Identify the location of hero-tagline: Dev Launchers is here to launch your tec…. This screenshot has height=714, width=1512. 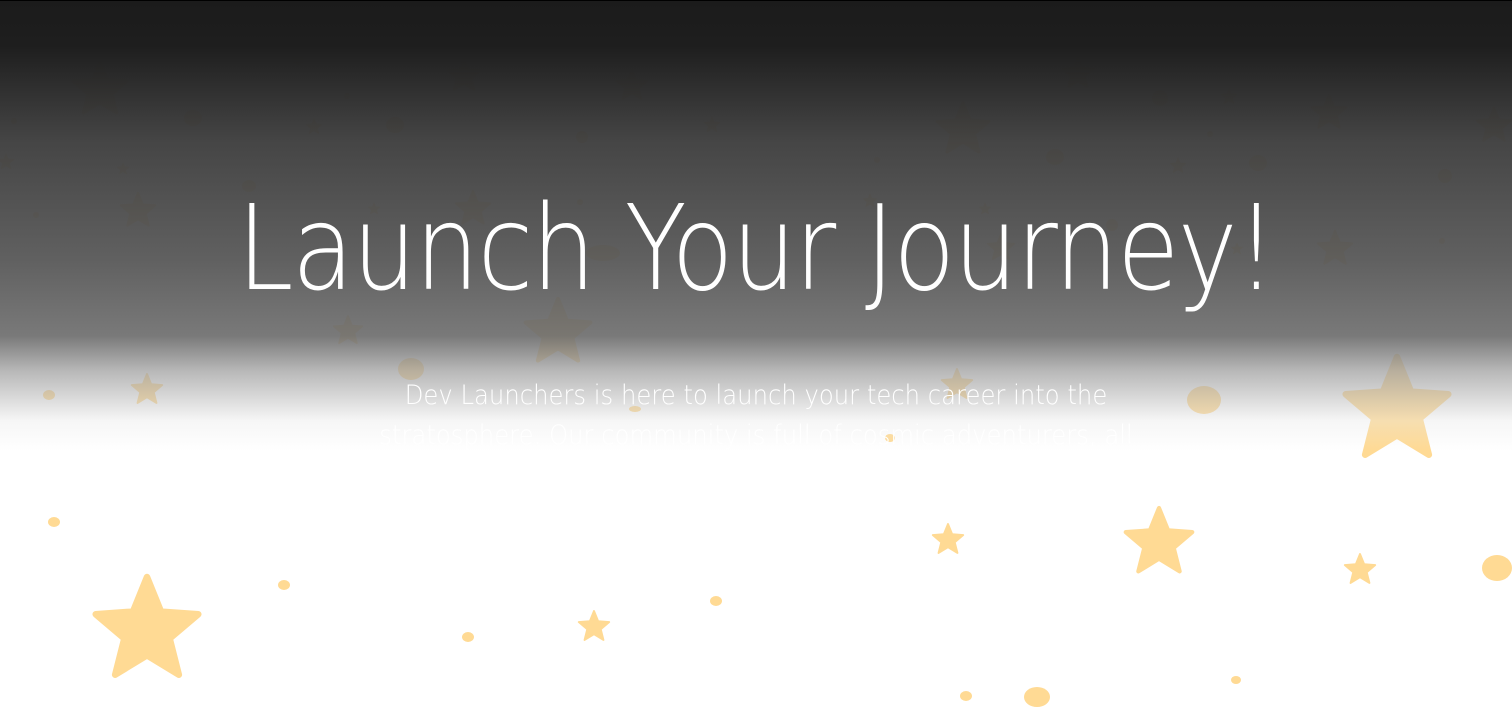
(756, 415).